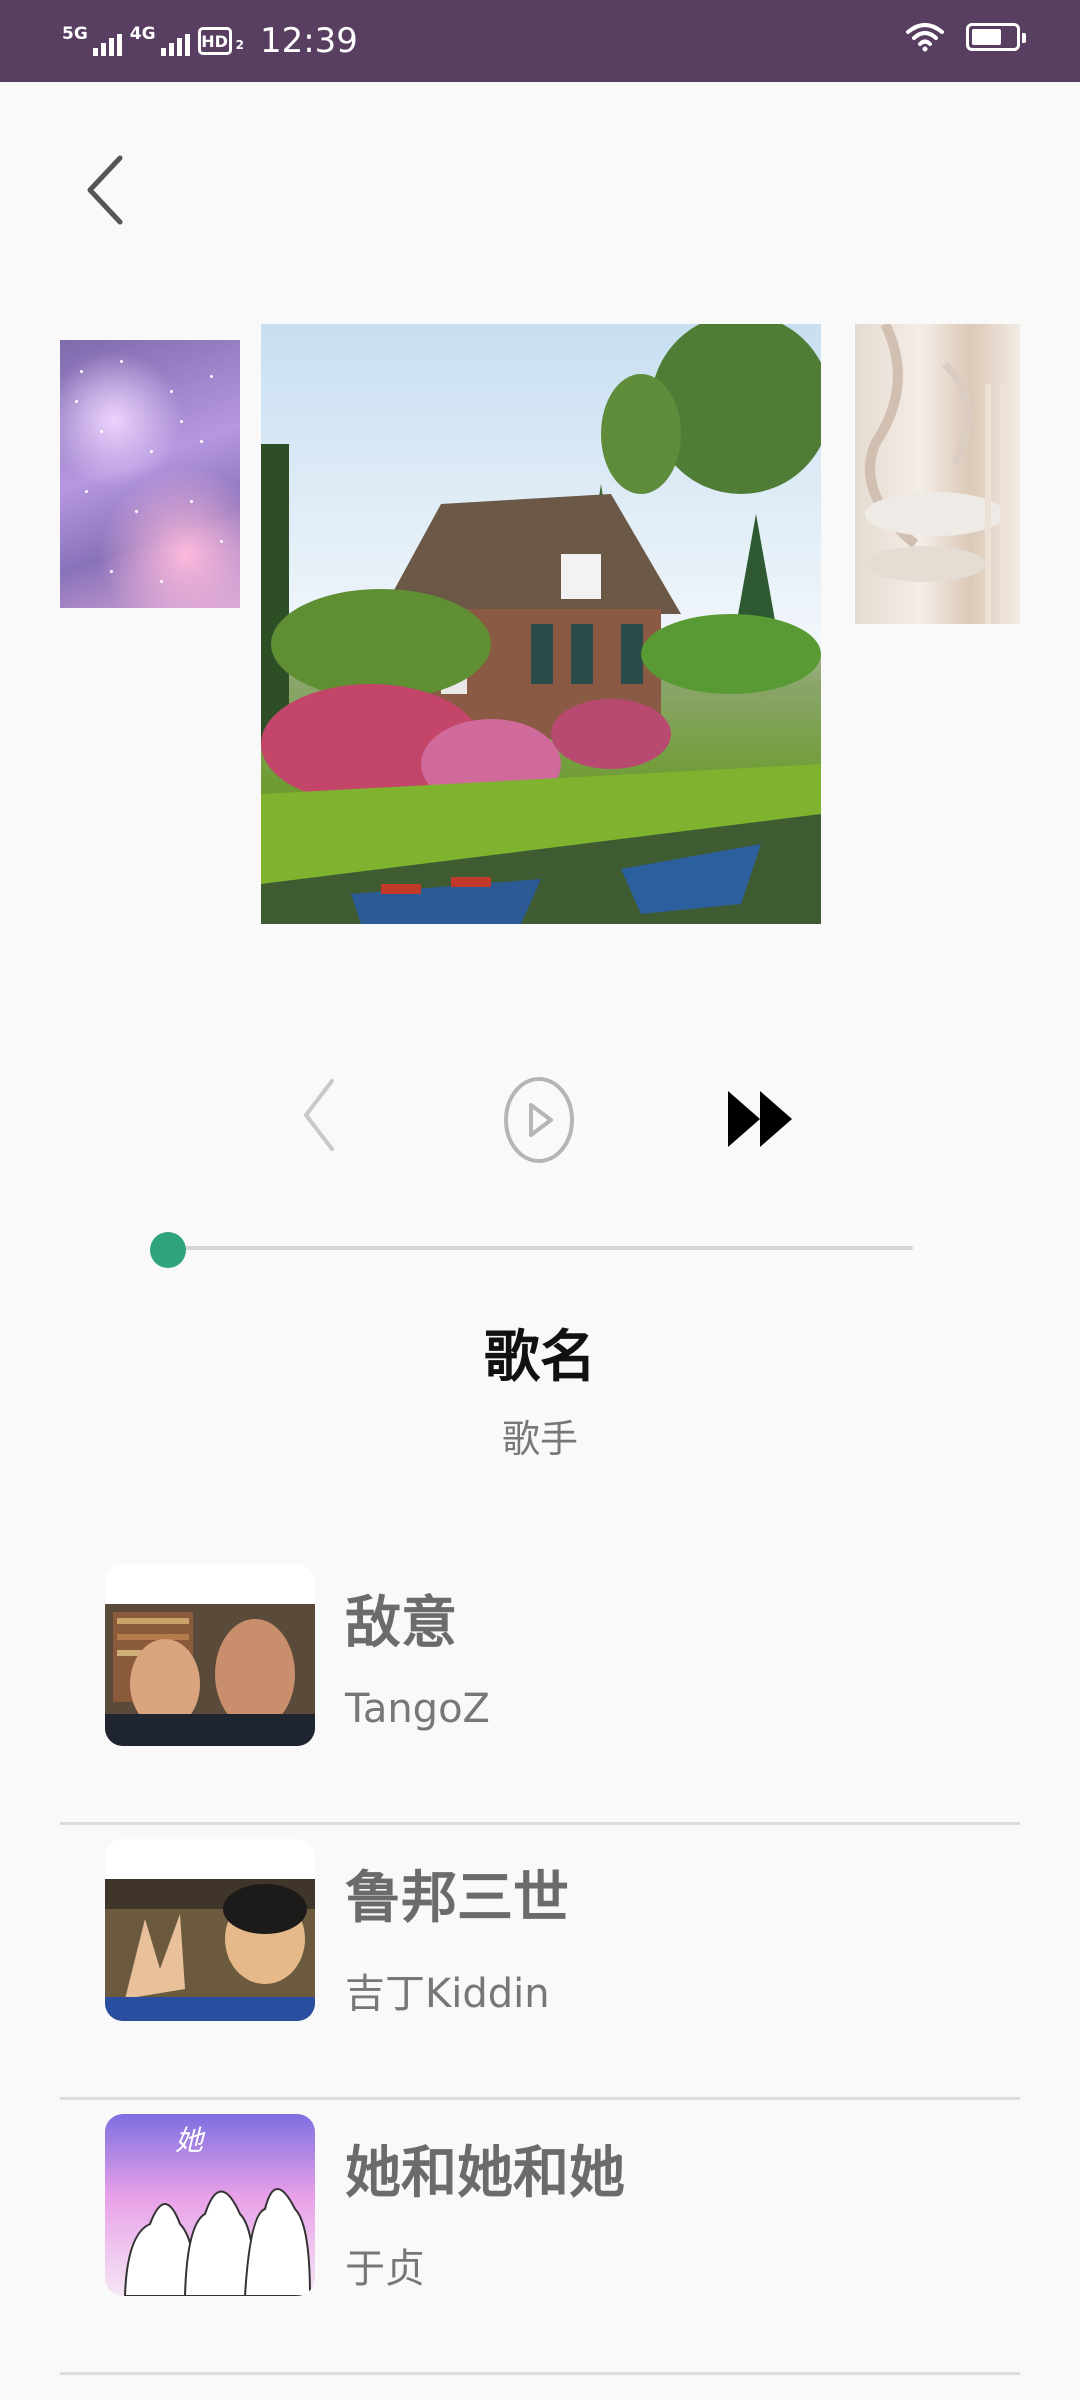  I want to click on hd-voice-icon: HD, so click(214, 41).